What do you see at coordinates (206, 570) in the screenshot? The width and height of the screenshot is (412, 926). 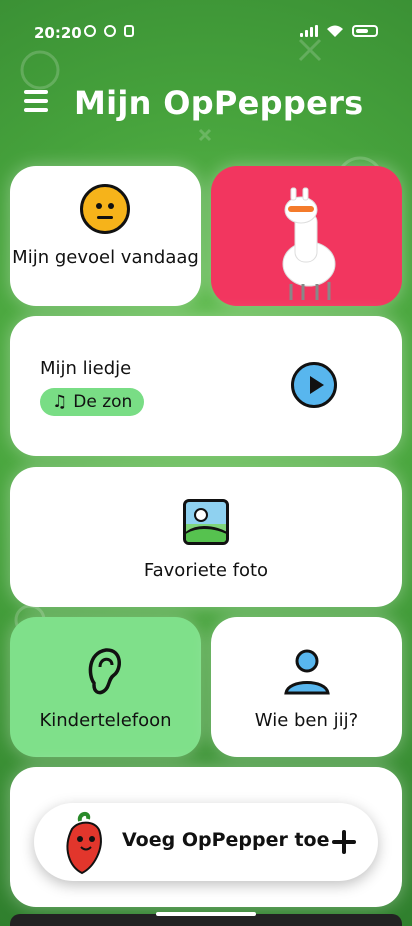 I see `photo-label: Favoriete foto` at bounding box center [206, 570].